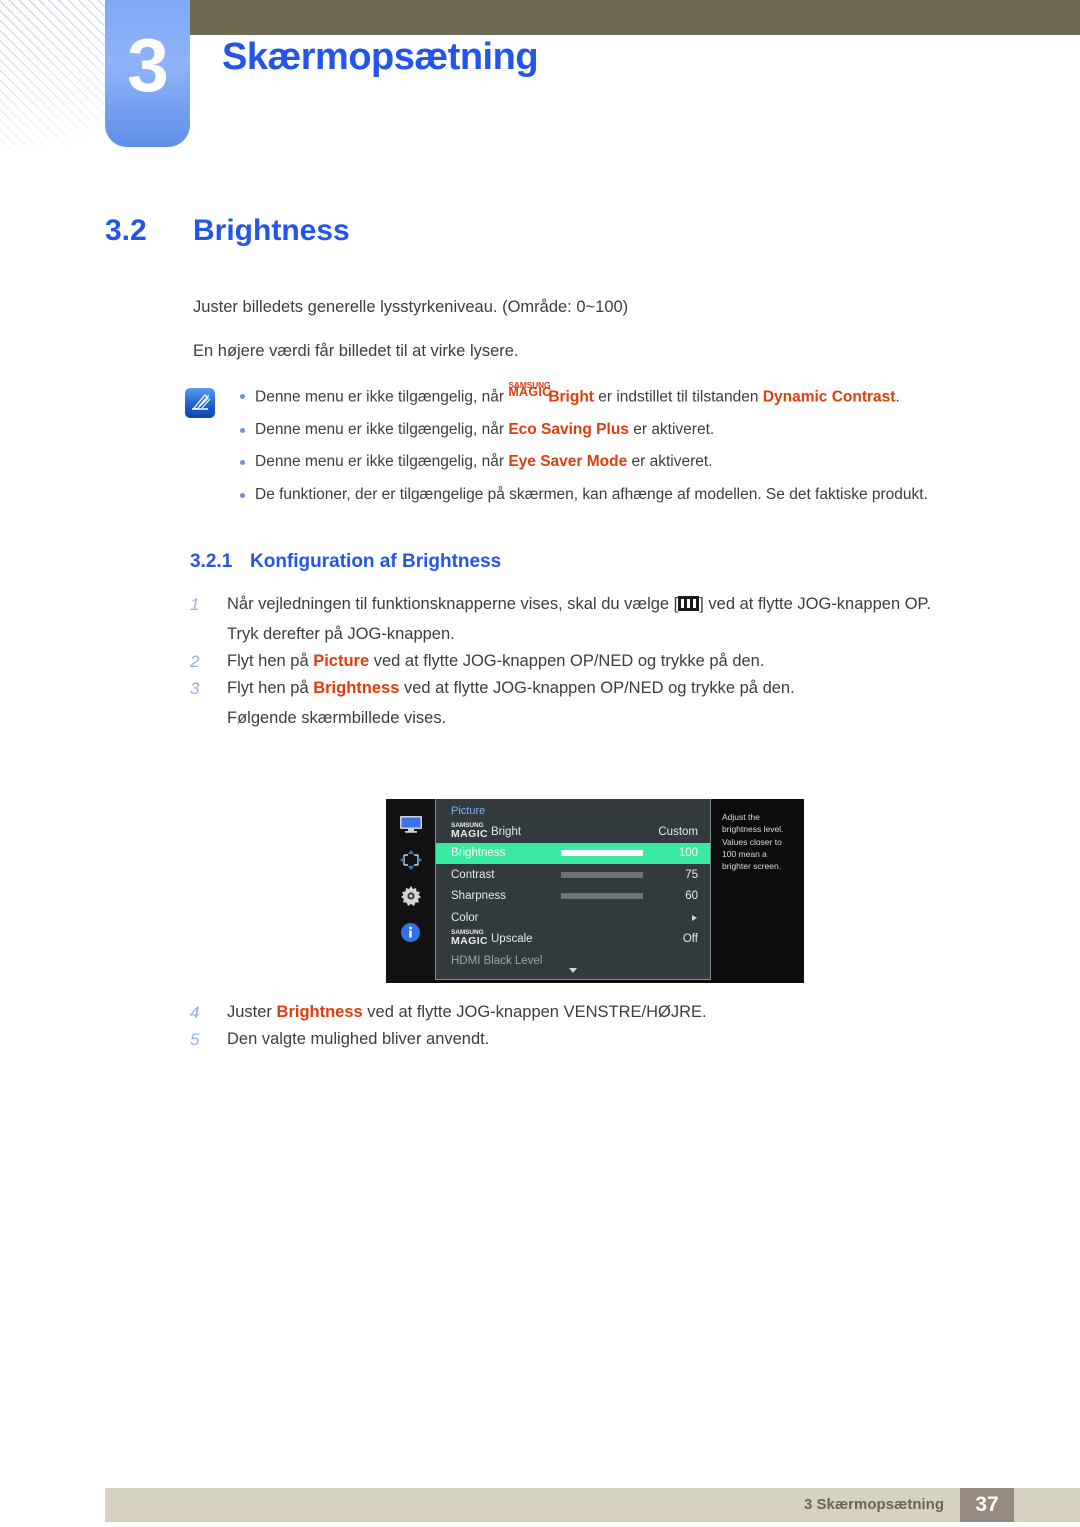  What do you see at coordinates (688, 853) in the screenshot?
I see `osd-row-value: 100` at bounding box center [688, 853].